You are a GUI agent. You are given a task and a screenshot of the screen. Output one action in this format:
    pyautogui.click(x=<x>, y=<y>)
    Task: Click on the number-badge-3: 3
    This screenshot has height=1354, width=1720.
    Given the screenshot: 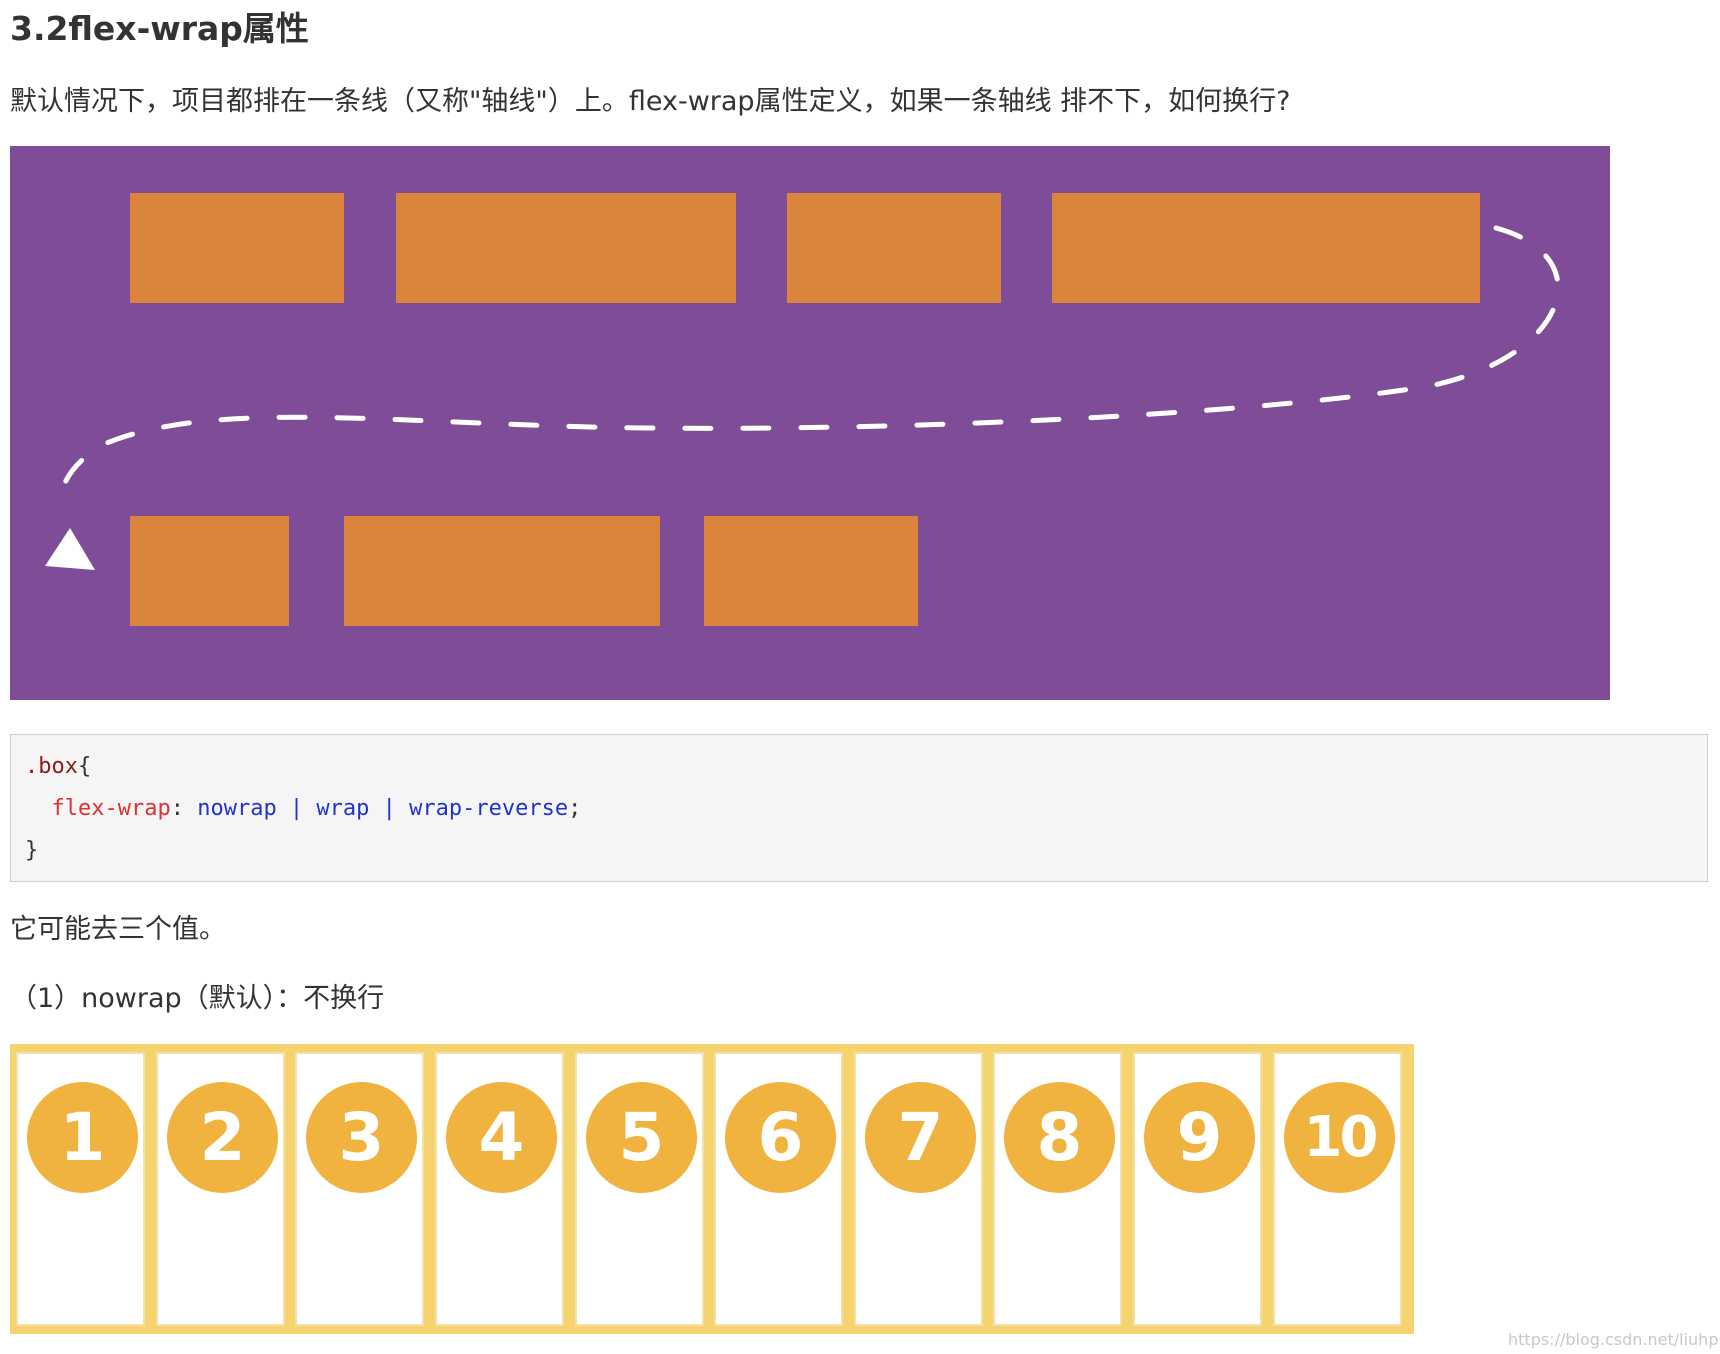 What is the action you would take?
    pyautogui.click(x=361, y=1137)
    